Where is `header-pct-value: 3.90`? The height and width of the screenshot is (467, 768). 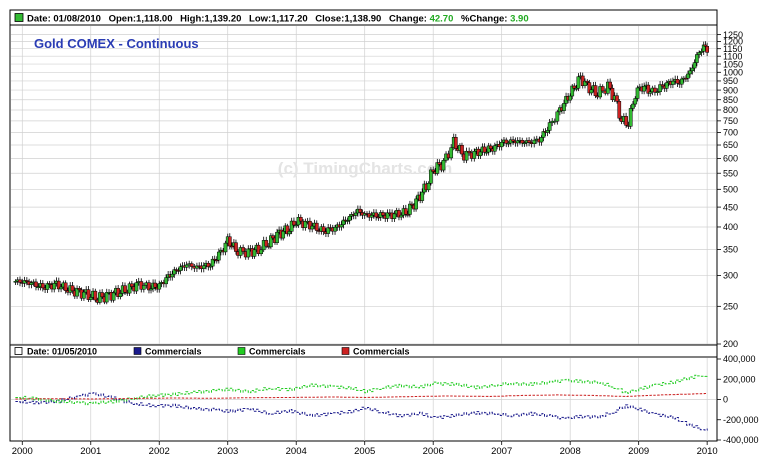
header-pct-value: 3.90 is located at coordinates (519, 19).